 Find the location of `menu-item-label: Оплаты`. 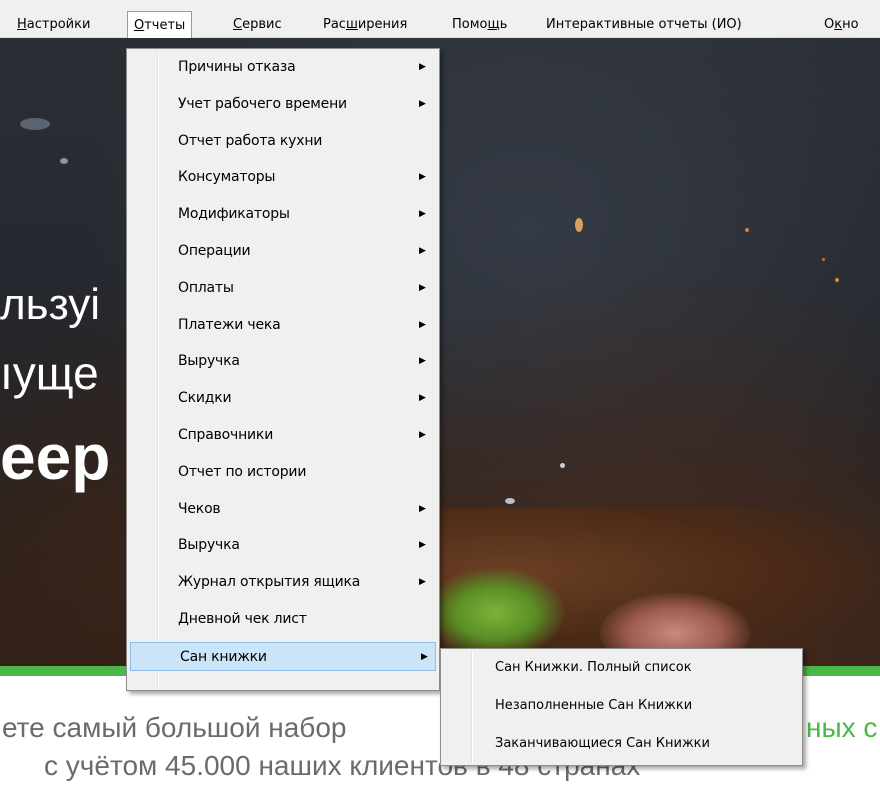

menu-item-label: Оплаты is located at coordinates (206, 288).